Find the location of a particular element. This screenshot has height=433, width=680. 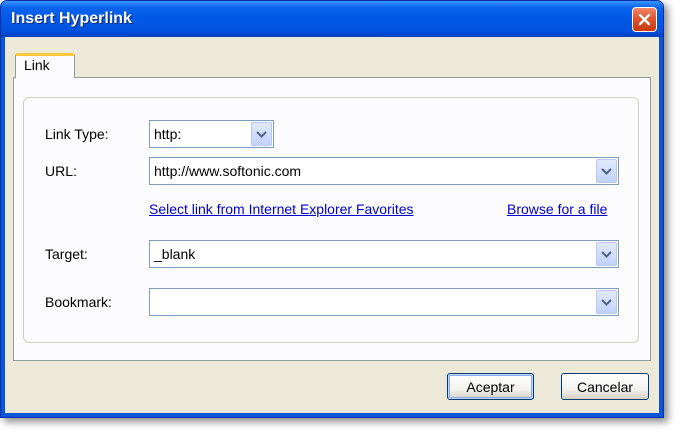

tab-link: Link is located at coordinates (45, 65).